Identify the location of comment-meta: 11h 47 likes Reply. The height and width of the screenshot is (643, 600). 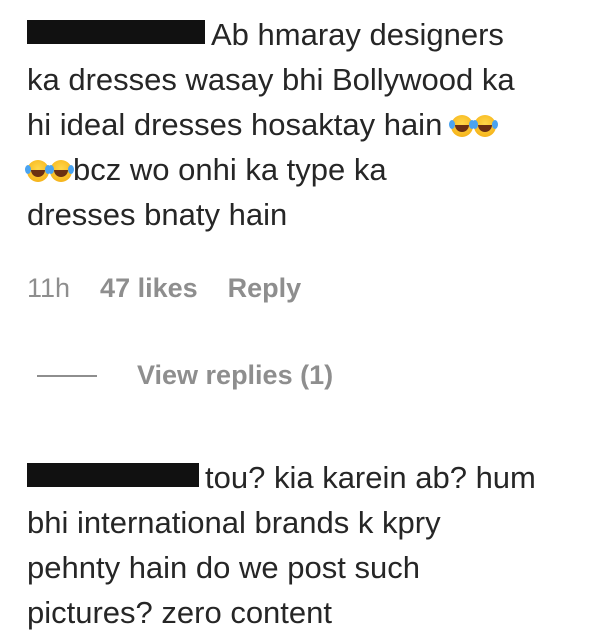
(164, 288).